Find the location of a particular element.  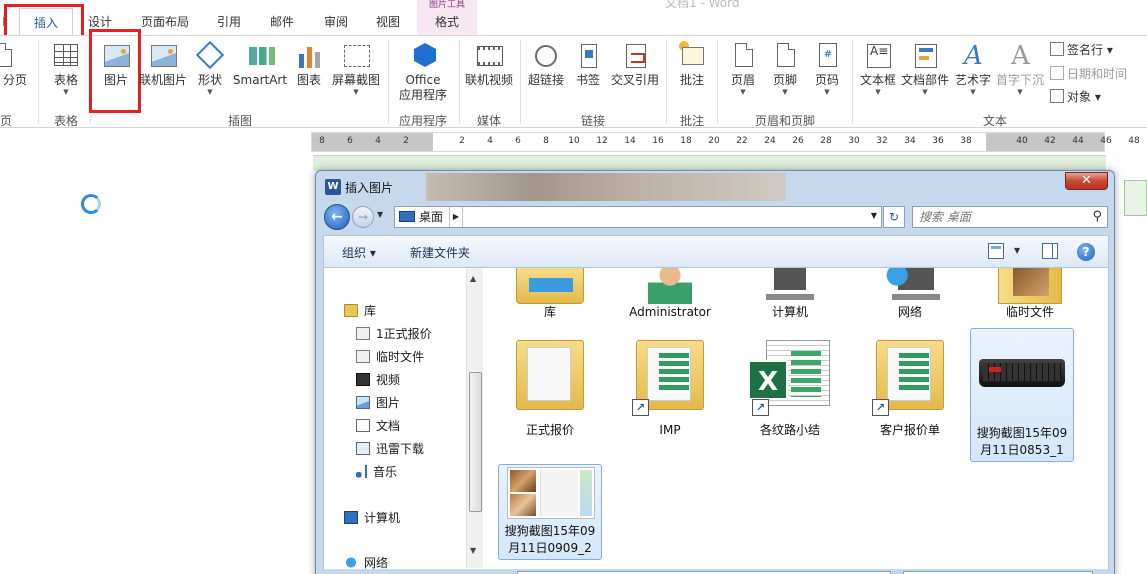

list-item: 临时文件 is located at coordinates (1030, 295).